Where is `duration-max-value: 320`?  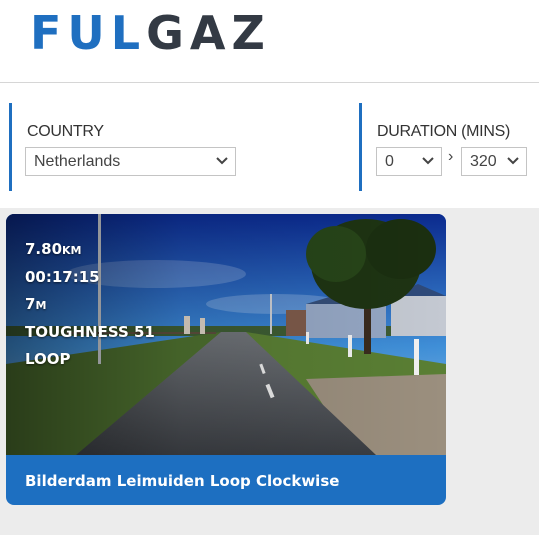
duration-max-value: 320 is located at coordinates (483, 161).